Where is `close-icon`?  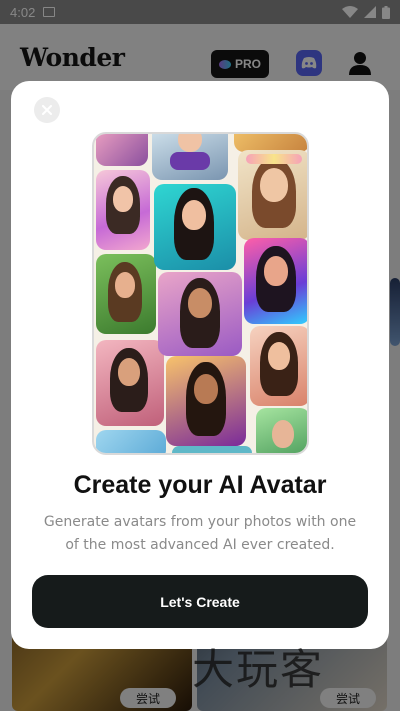 close-icon is located at coordinates (47, 110).